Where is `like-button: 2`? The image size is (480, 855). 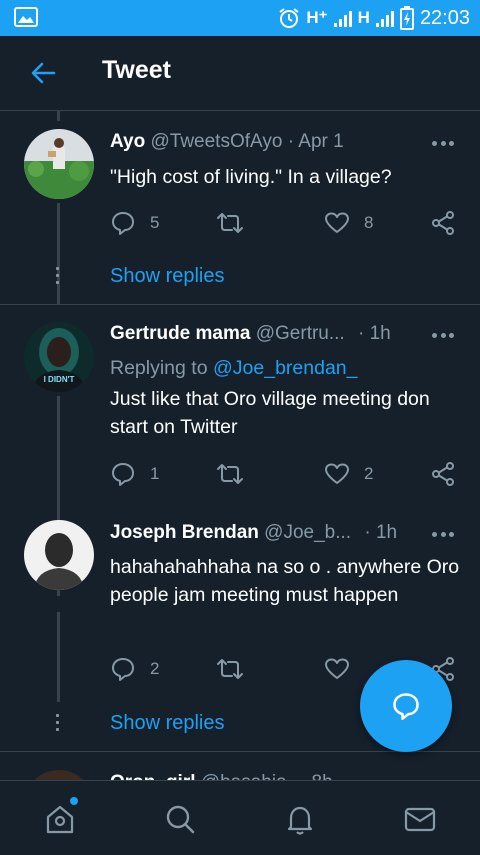
like-button: 2 is located at coordinates (348, 474).